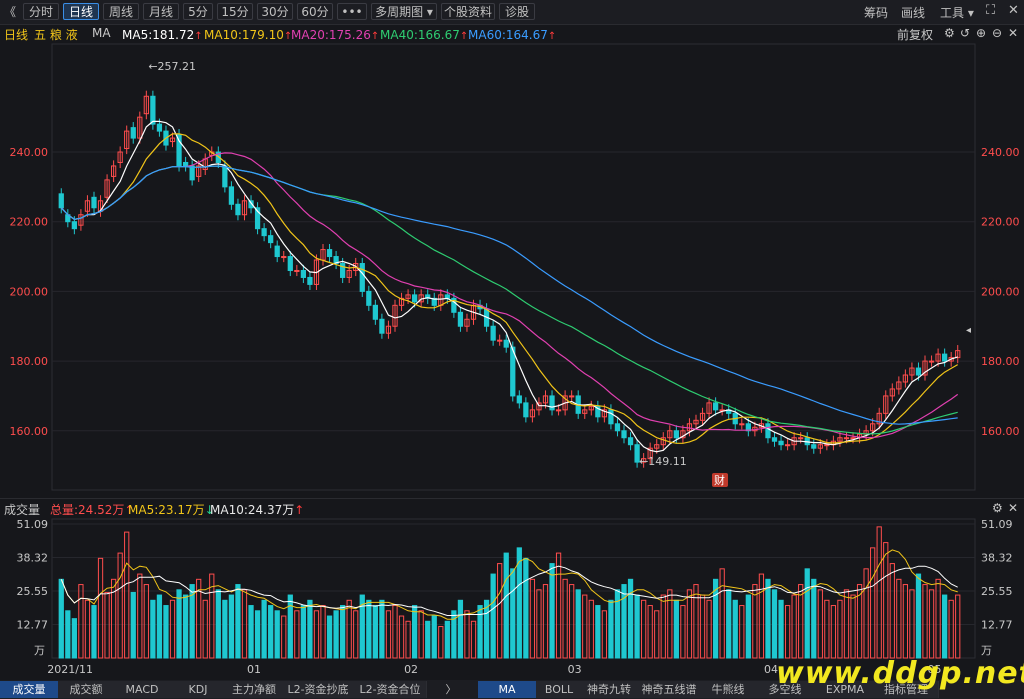 This screenshot has width=1024, height=699. I want to click on volume-ma5: MA5:23.17万↓, so click(171, 510).